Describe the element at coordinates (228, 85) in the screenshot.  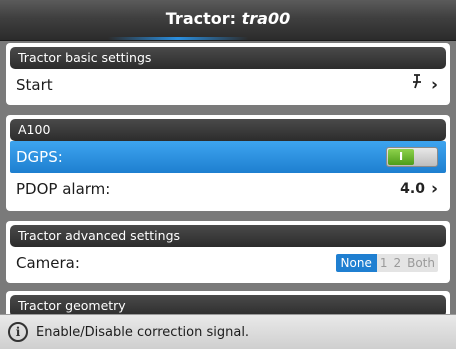
I see `start-row: Start ›` at that location.